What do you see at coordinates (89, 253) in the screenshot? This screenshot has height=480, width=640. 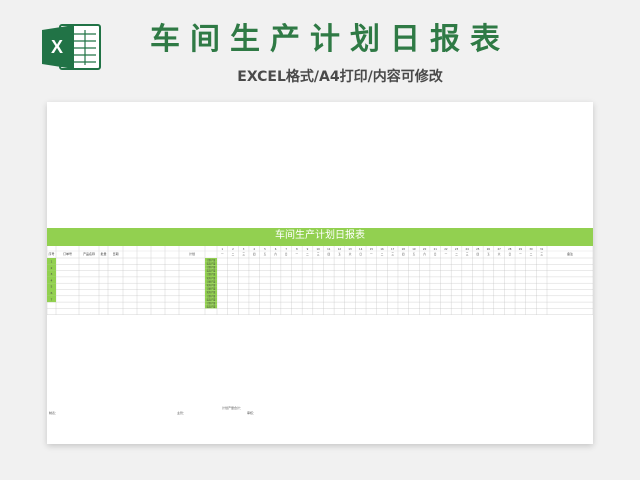 I see `col-header-product: 产品名称` at bounding box center [89, 253].